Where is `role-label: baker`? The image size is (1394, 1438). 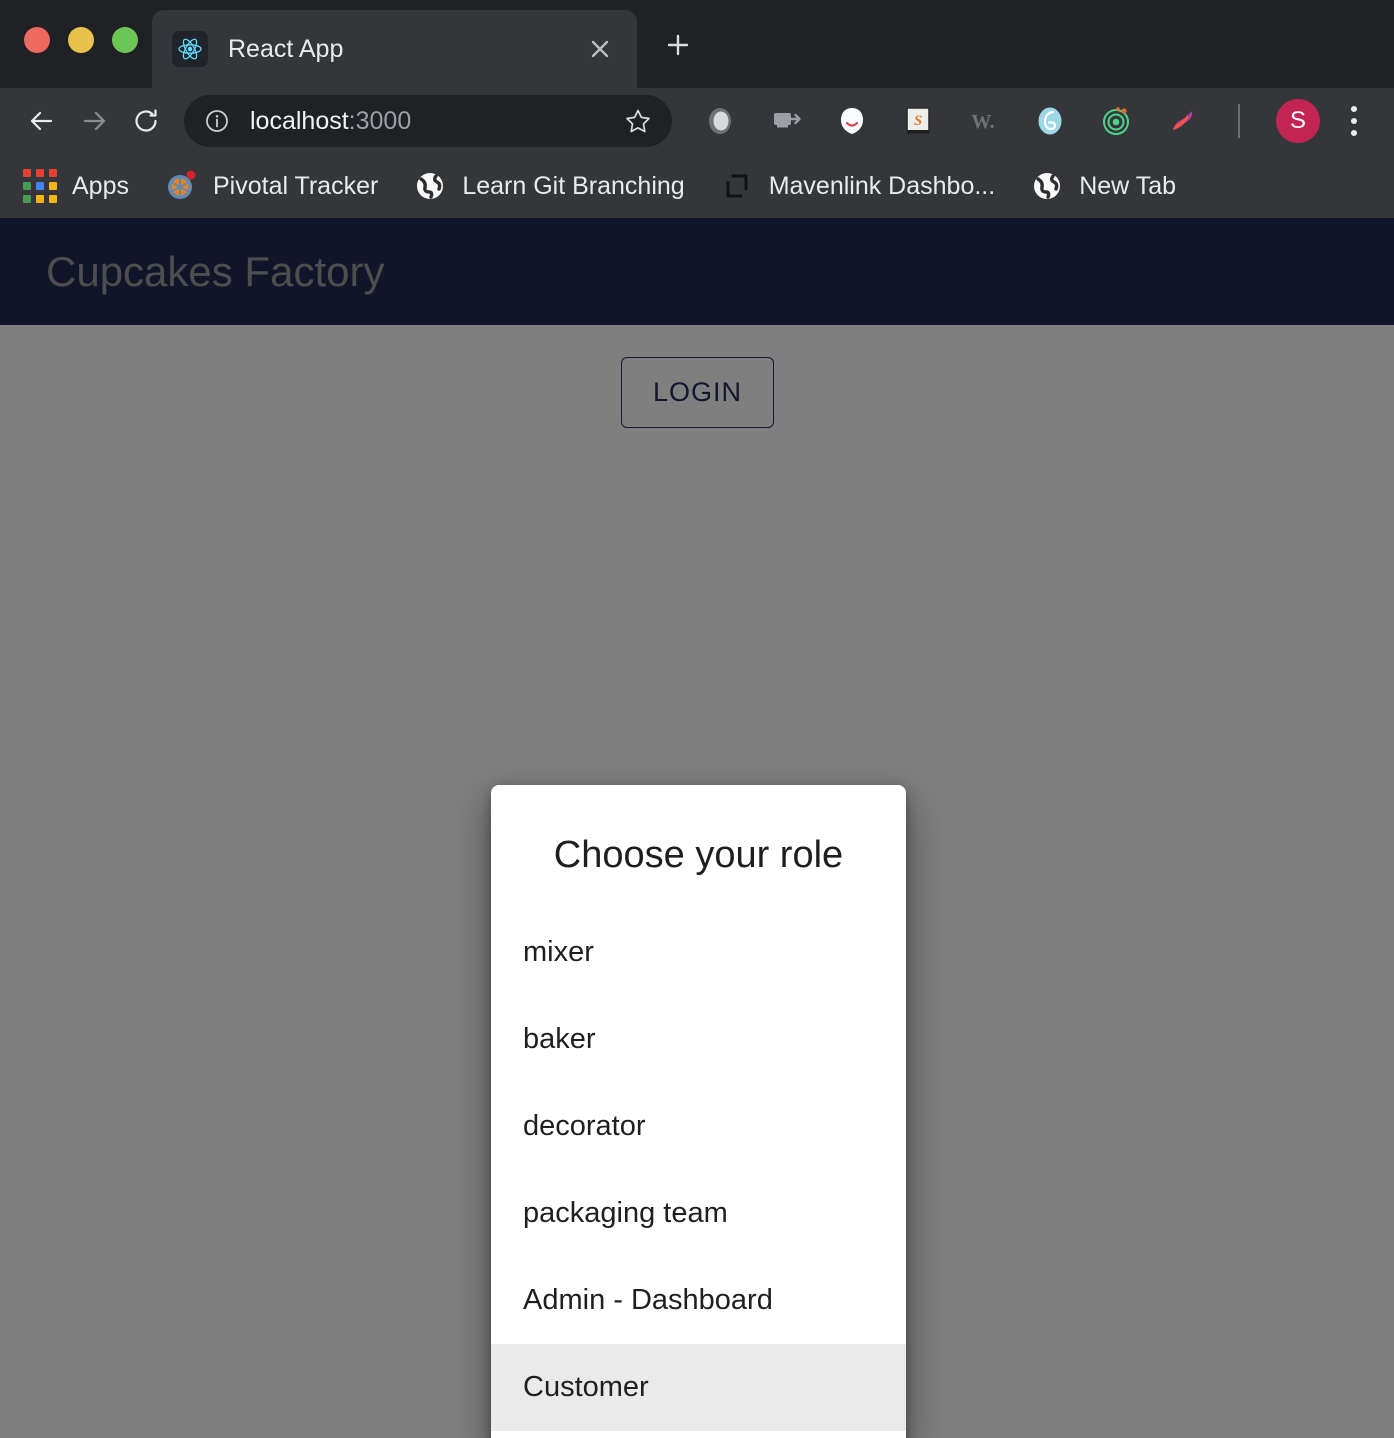
role-label: baker is located at coordinates (559, 1039).